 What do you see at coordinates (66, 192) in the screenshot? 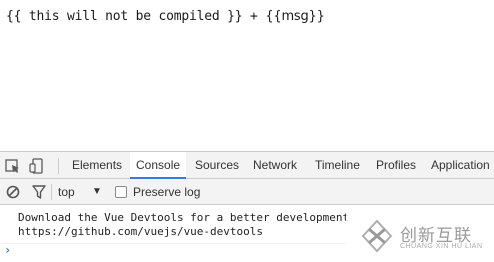
I see `context-selector: top` at bounding box center [66, 192].